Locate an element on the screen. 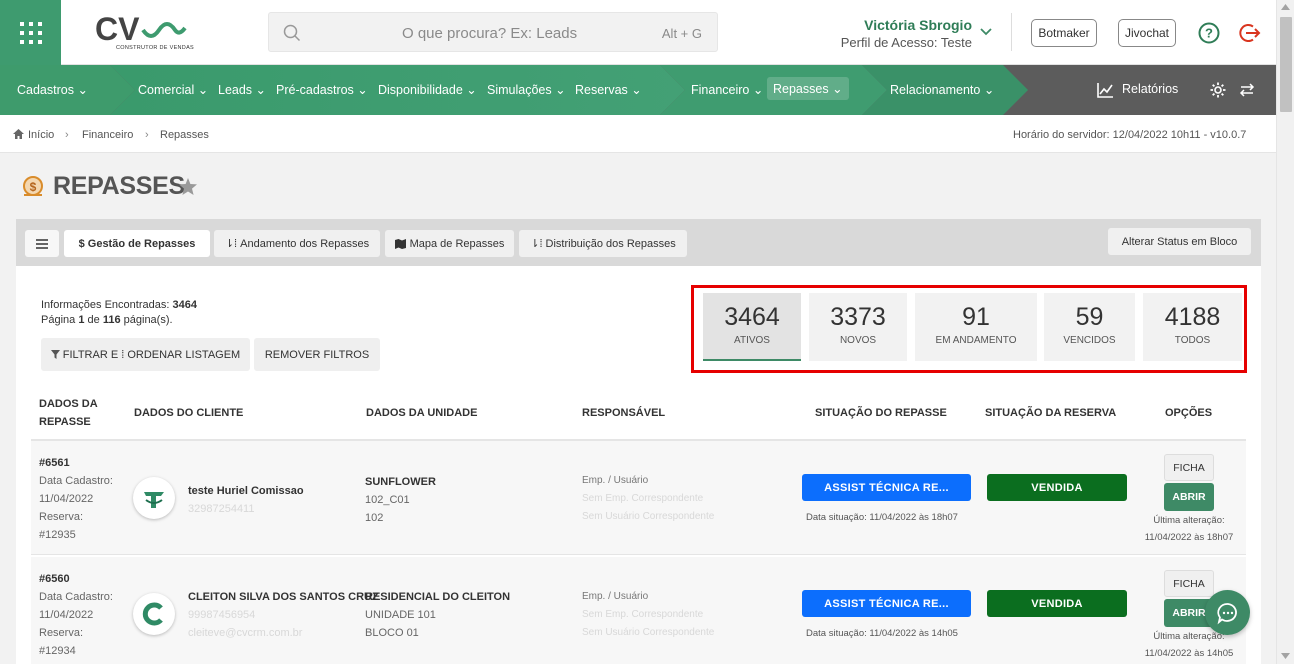  jivochat-button: Jivochat is located at coordinates (1147, 33).